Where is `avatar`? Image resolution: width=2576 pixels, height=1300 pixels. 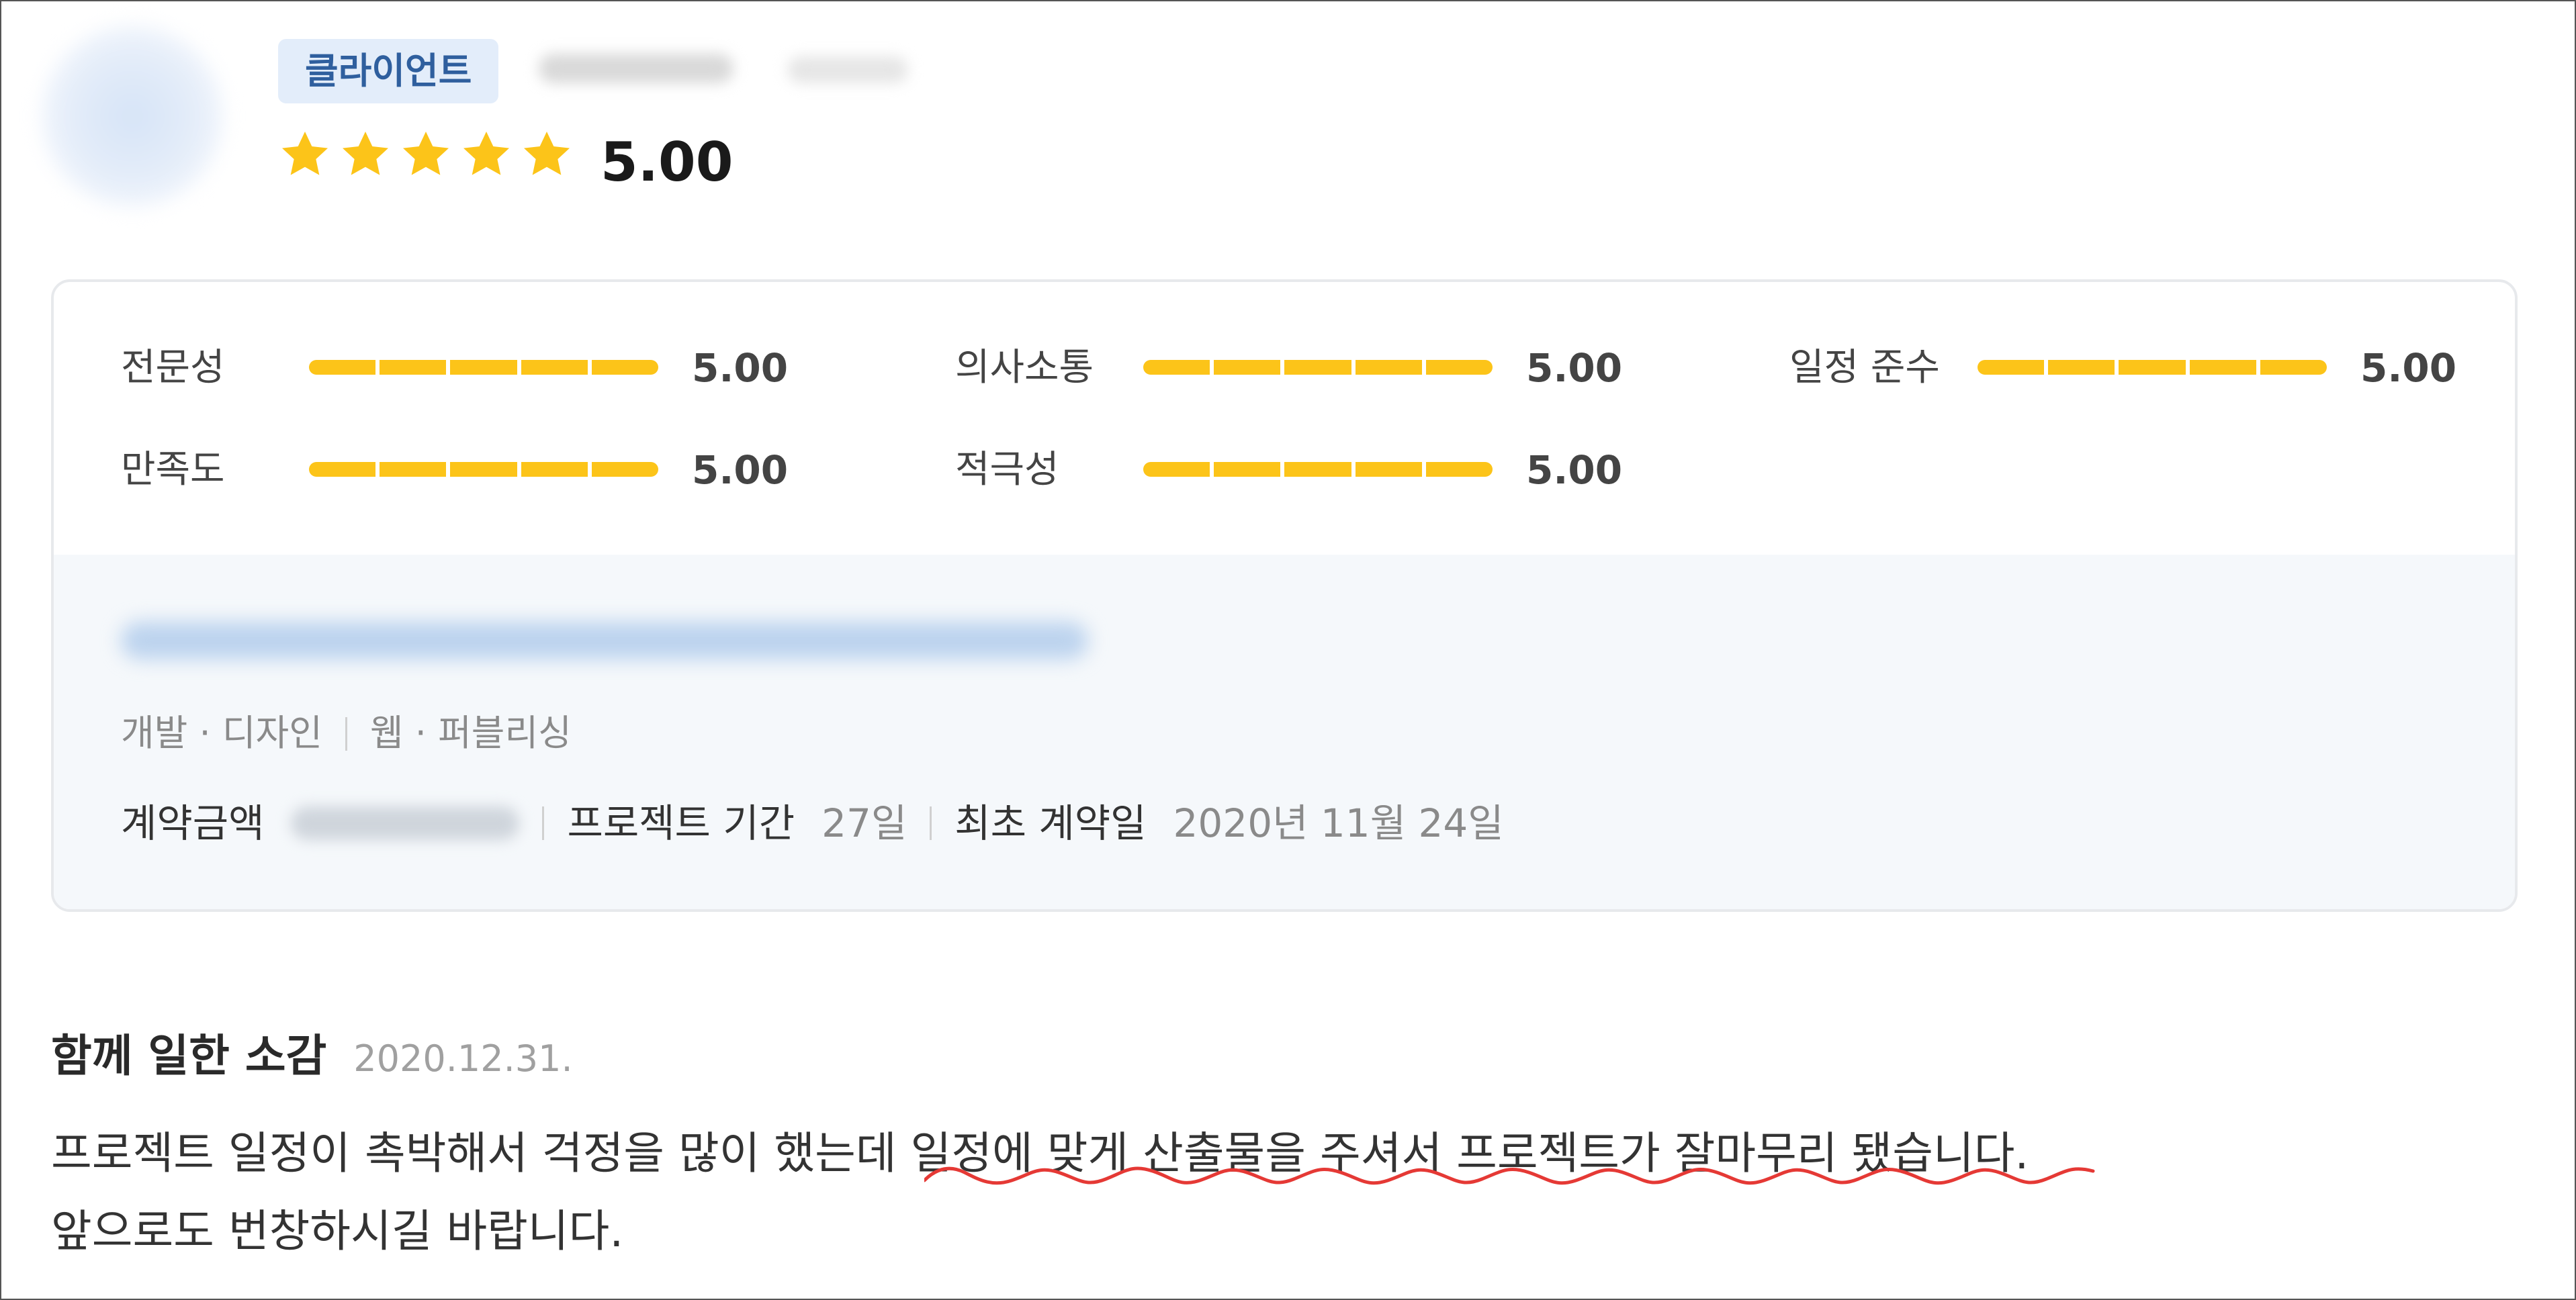
avatar is located at coordinates (133, 116).